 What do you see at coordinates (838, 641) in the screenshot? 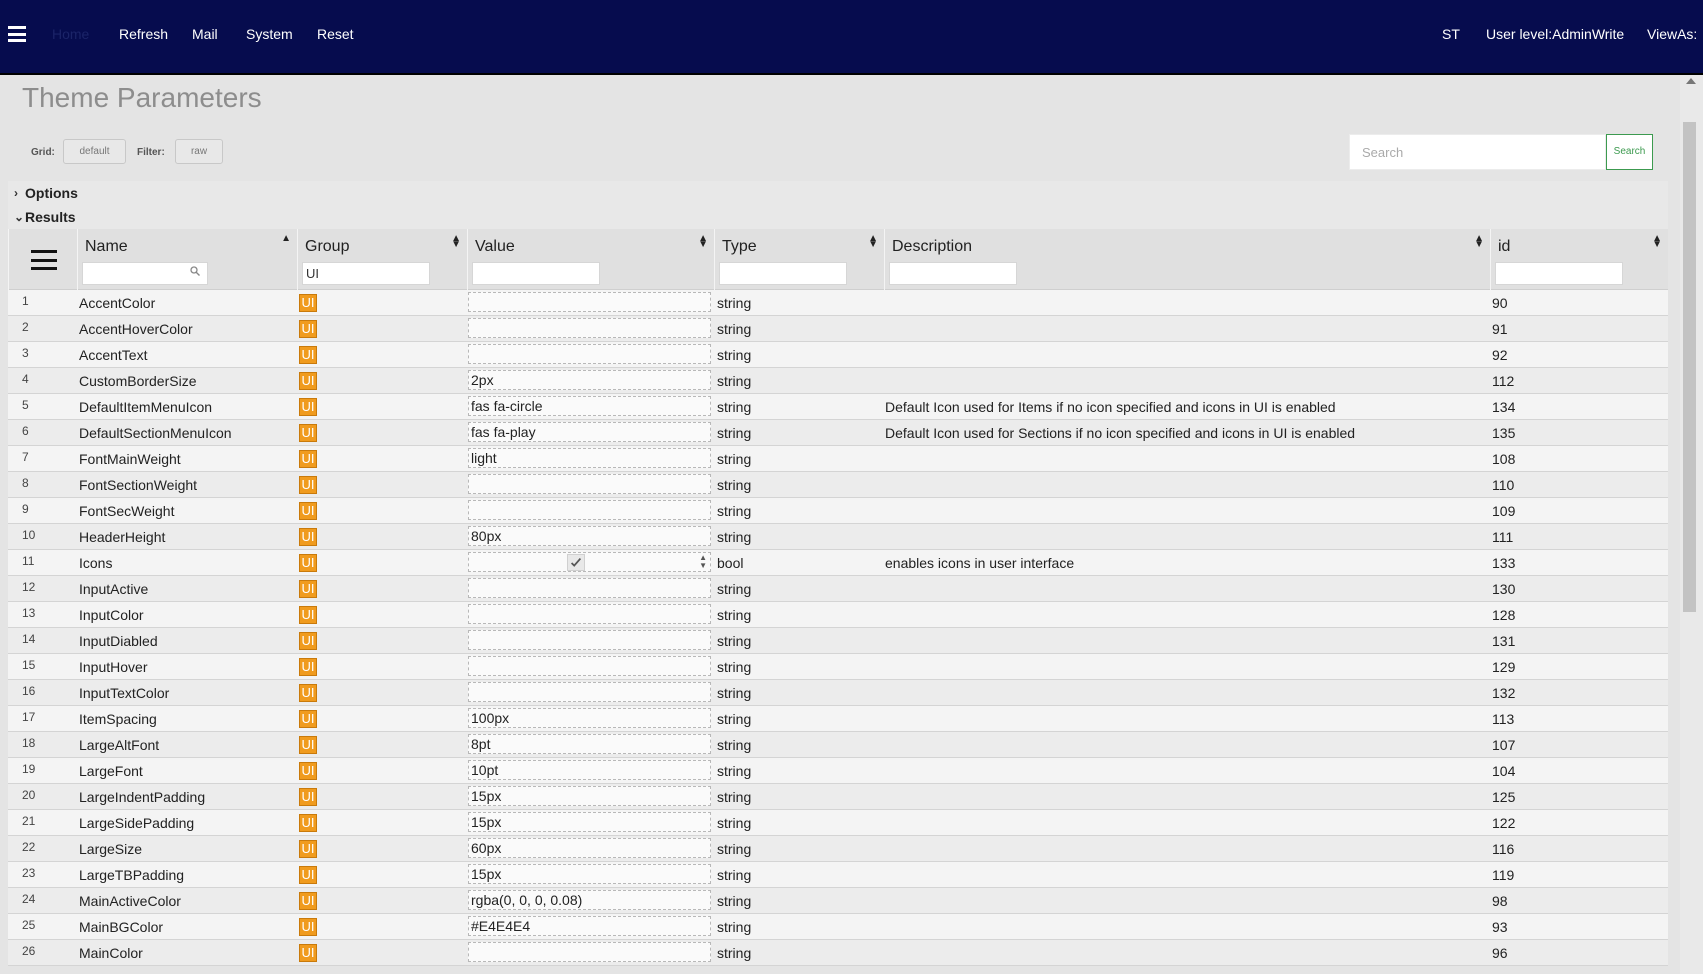
I see `table-row: 14 InputDiabled UI string 131` at bounding box center [838, 641].